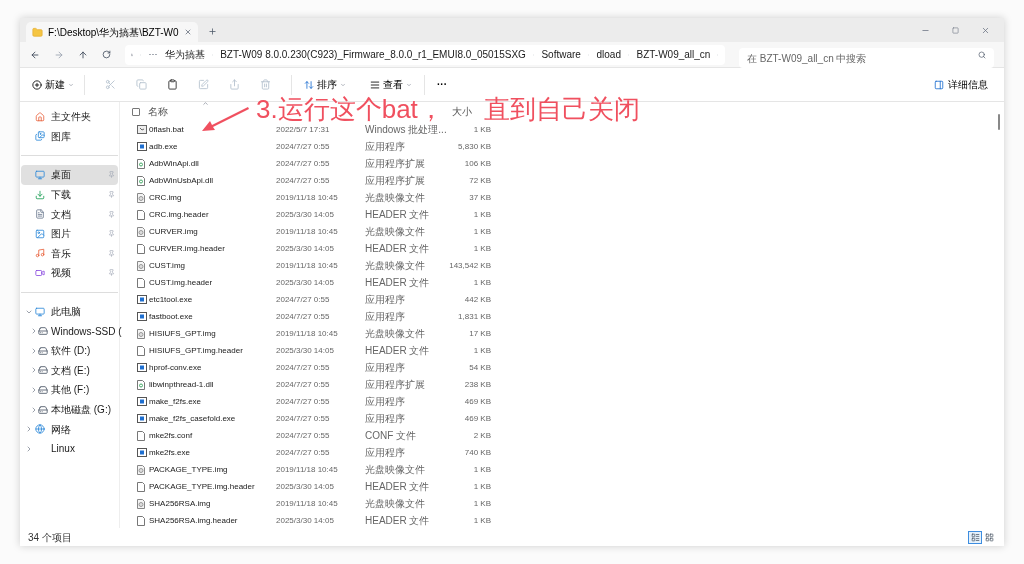 This screenshot has height=564, width=1024. Describe the element at coordinates (69, 429) in the screenshot. I see `sidebar-item: 网络` at that location.